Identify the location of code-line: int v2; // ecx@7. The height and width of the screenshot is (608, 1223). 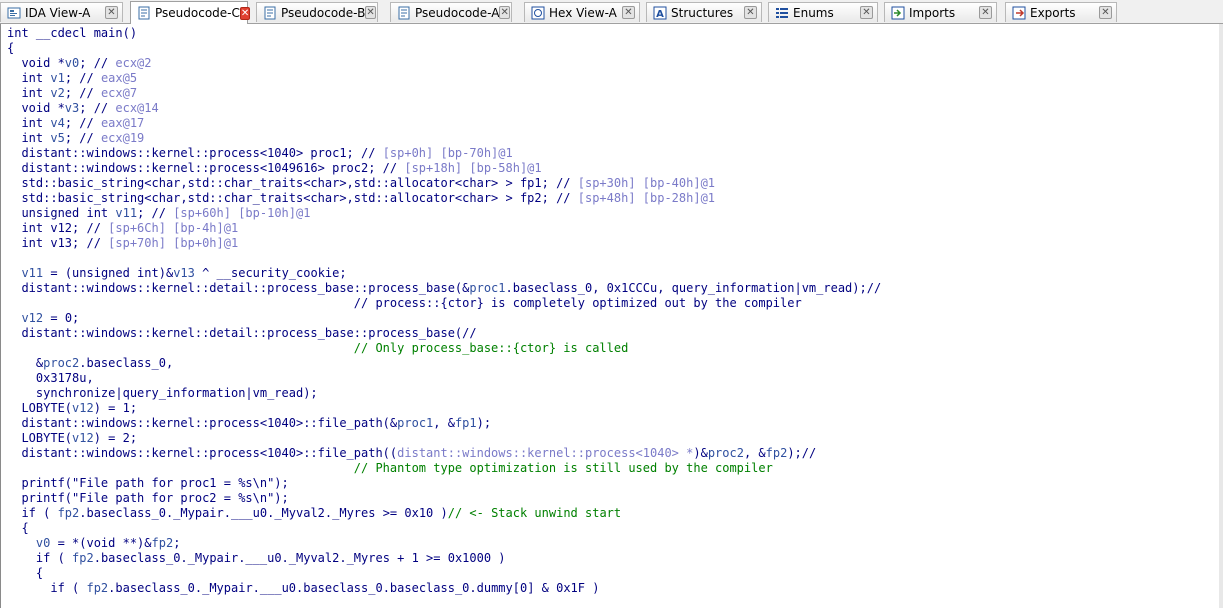
(72, 93).